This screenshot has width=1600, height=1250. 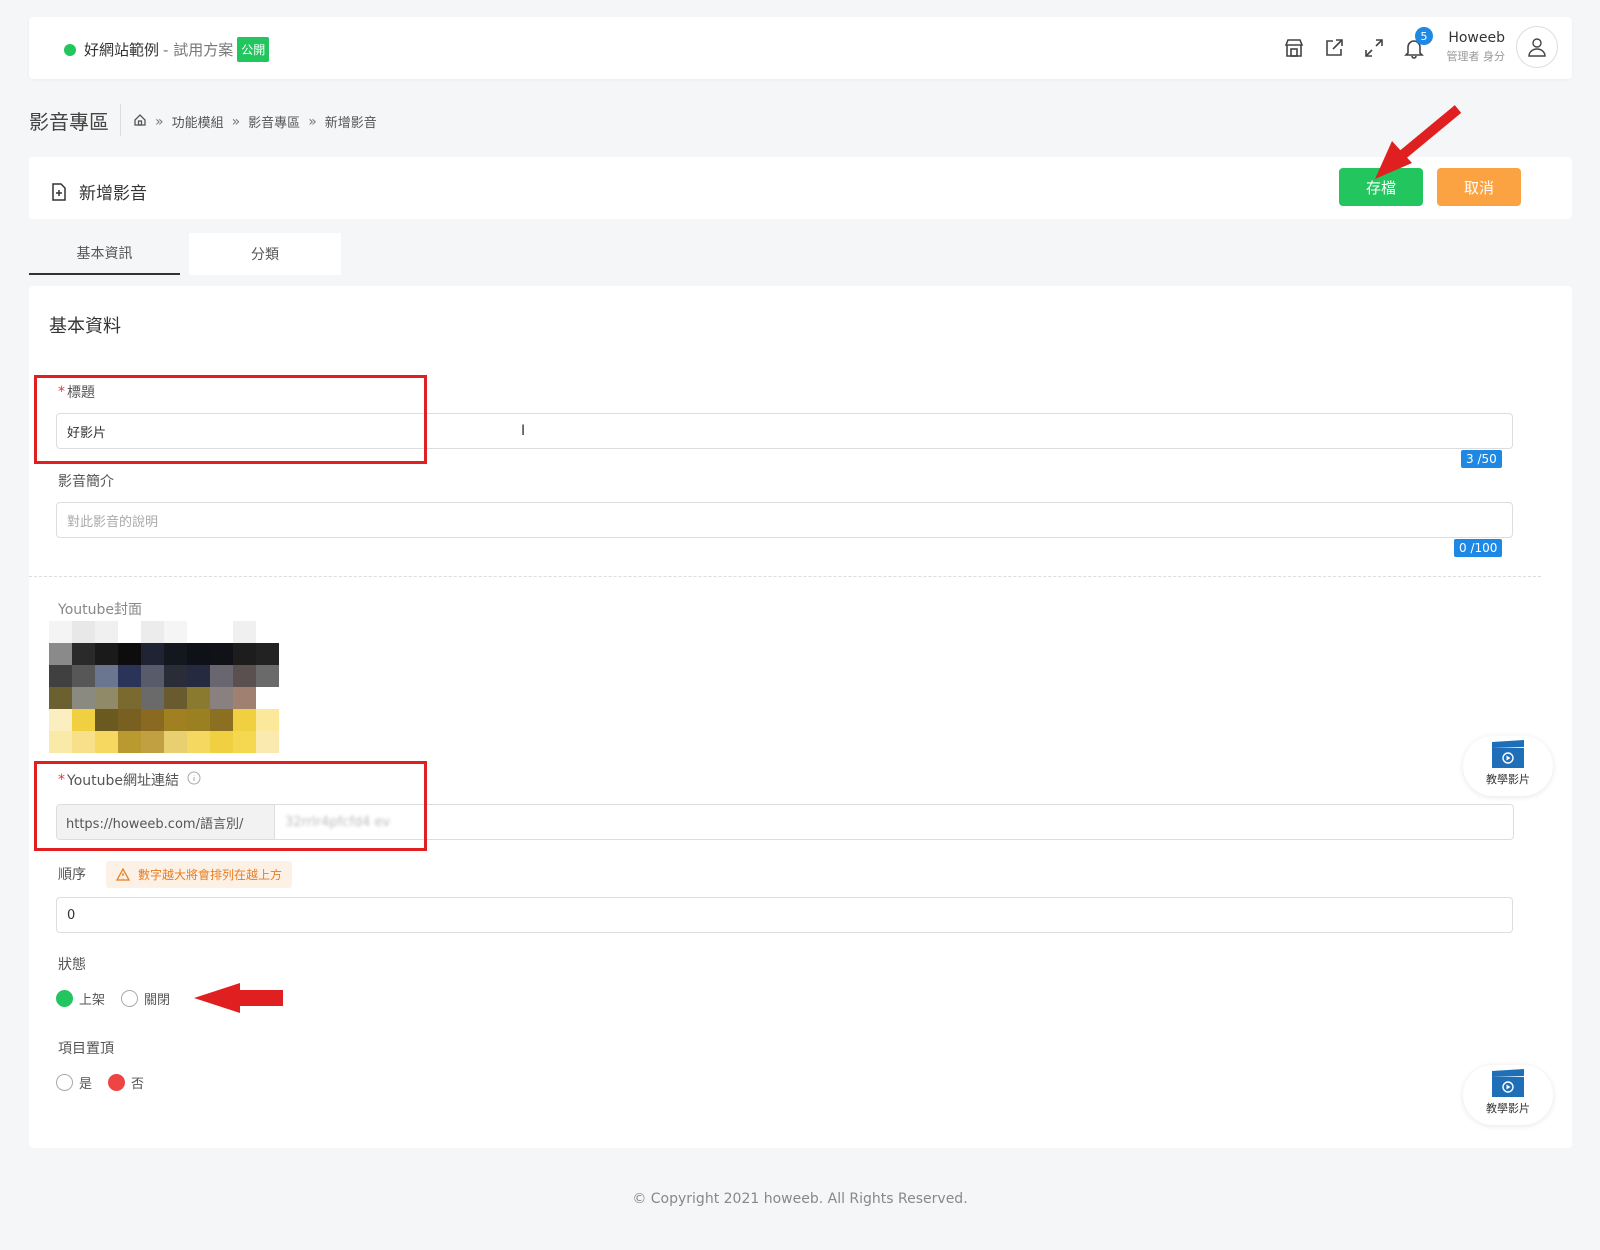 I want to click on breadcrumb-item: 功能模組, so click(x=198, y=121).